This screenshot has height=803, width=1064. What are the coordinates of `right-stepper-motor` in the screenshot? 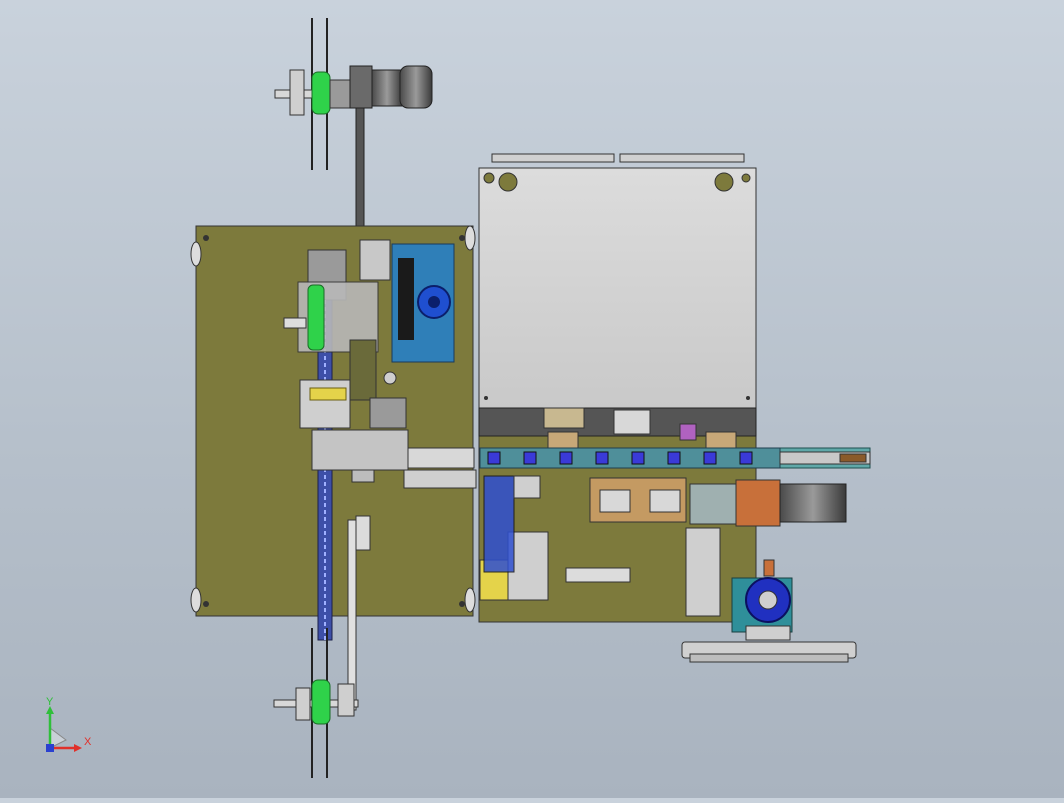 It's located at (768, 503).